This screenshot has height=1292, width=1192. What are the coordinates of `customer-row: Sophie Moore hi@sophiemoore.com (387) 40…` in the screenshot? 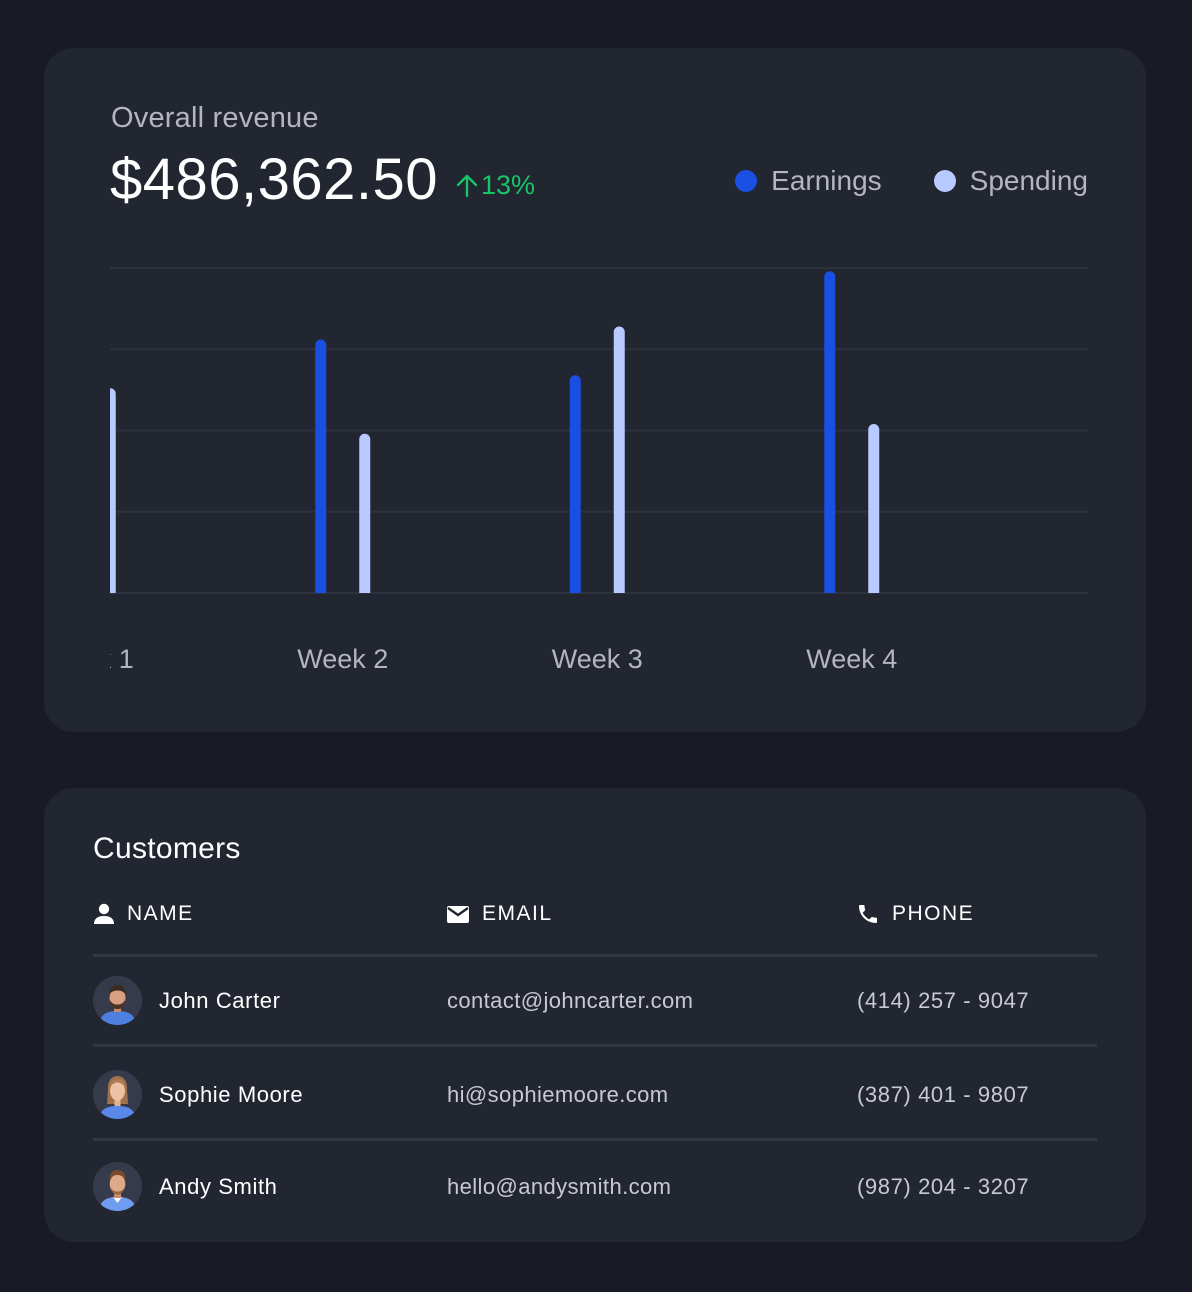 It's located at (595, 1095).